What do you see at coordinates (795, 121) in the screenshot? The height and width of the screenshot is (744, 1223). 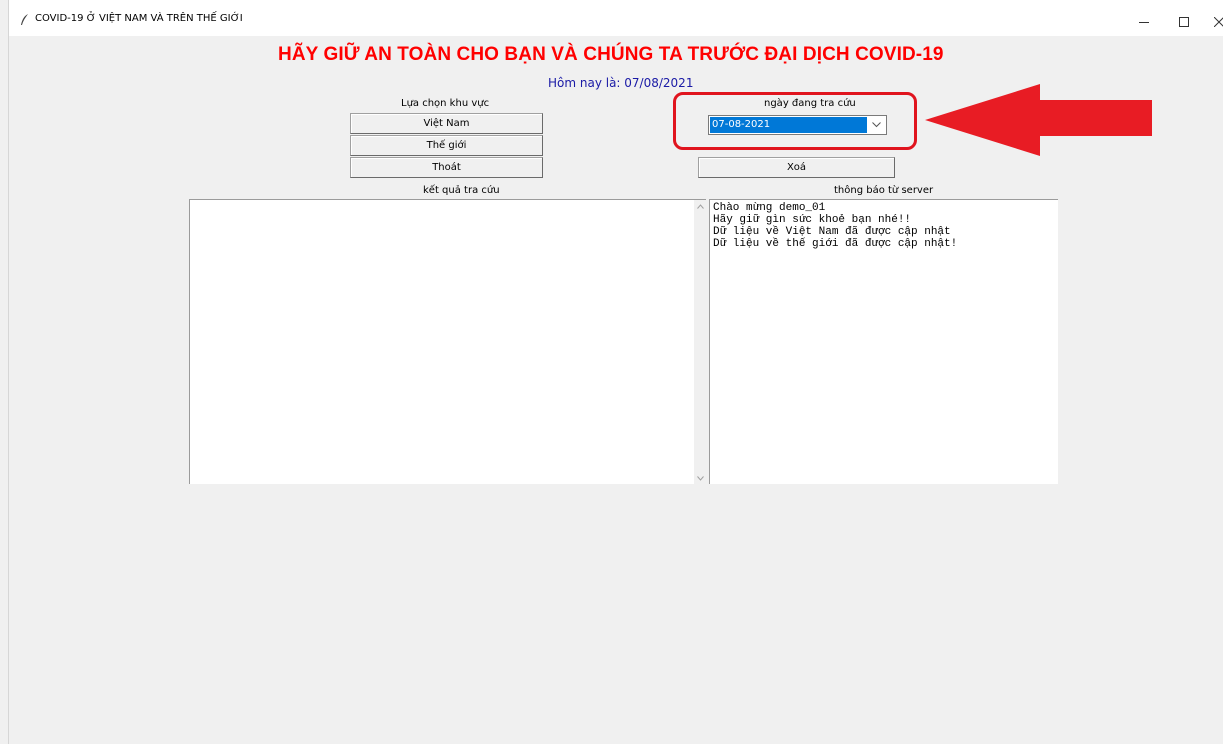 I see `annotation-highlight-box` at bounding box center [795, 121].